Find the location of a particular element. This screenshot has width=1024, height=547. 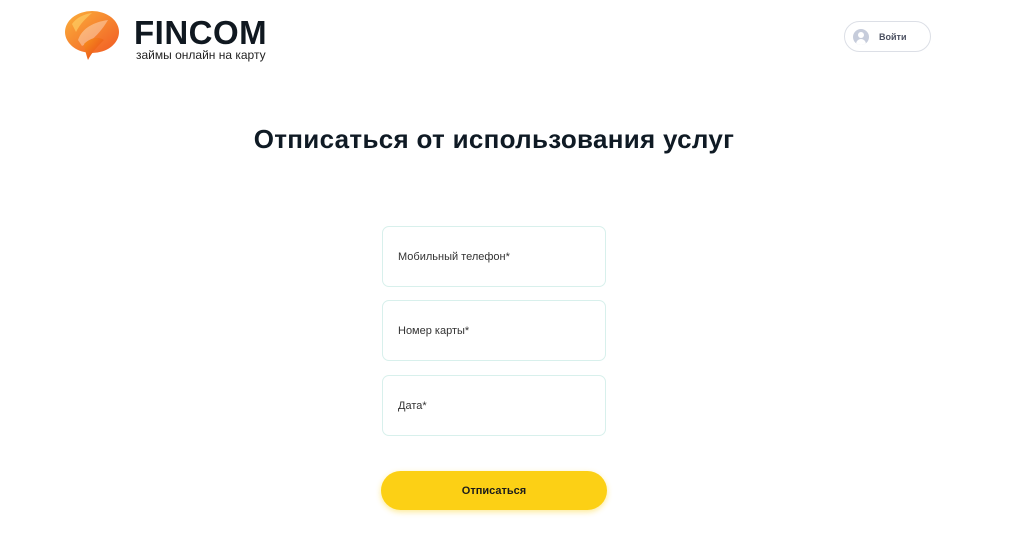

login-button: Войти is located at coordinates (887, 36).